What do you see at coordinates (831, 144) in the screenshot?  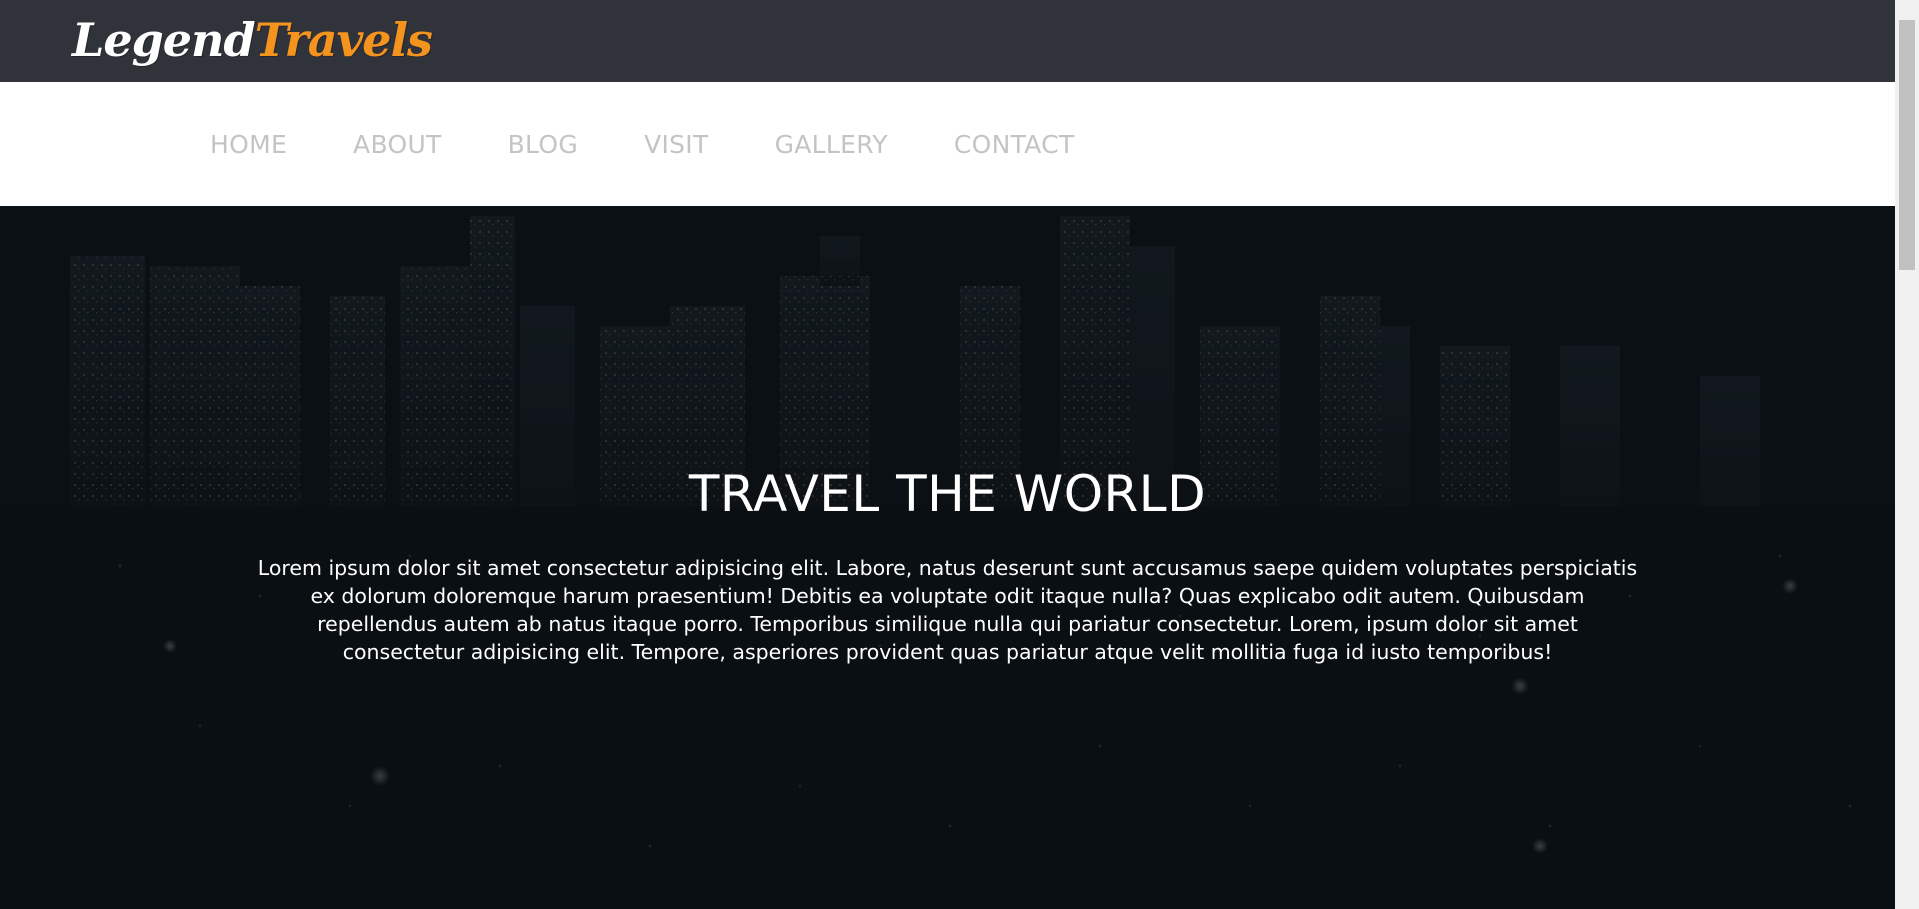 I see `nav-item-gallery: GALLERY` at bounding box center [831, 144].